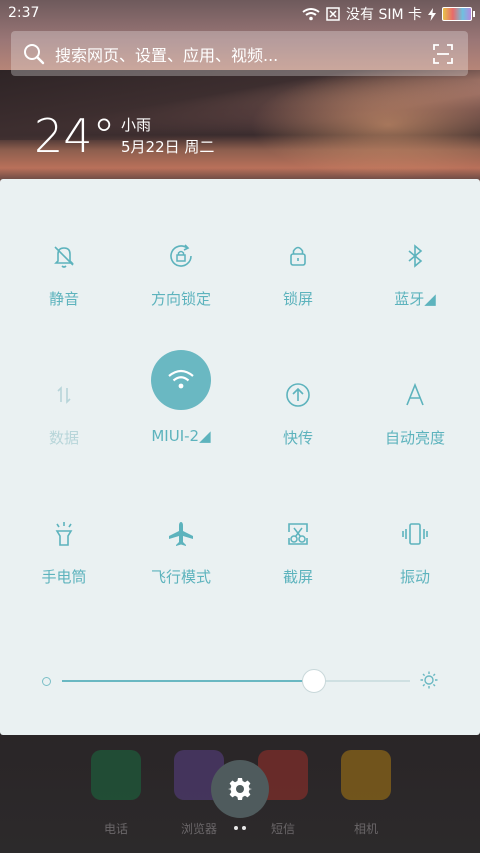 The image size is (480, 853). I want to click on dock-app-camera: 相机, so click(366, 795).